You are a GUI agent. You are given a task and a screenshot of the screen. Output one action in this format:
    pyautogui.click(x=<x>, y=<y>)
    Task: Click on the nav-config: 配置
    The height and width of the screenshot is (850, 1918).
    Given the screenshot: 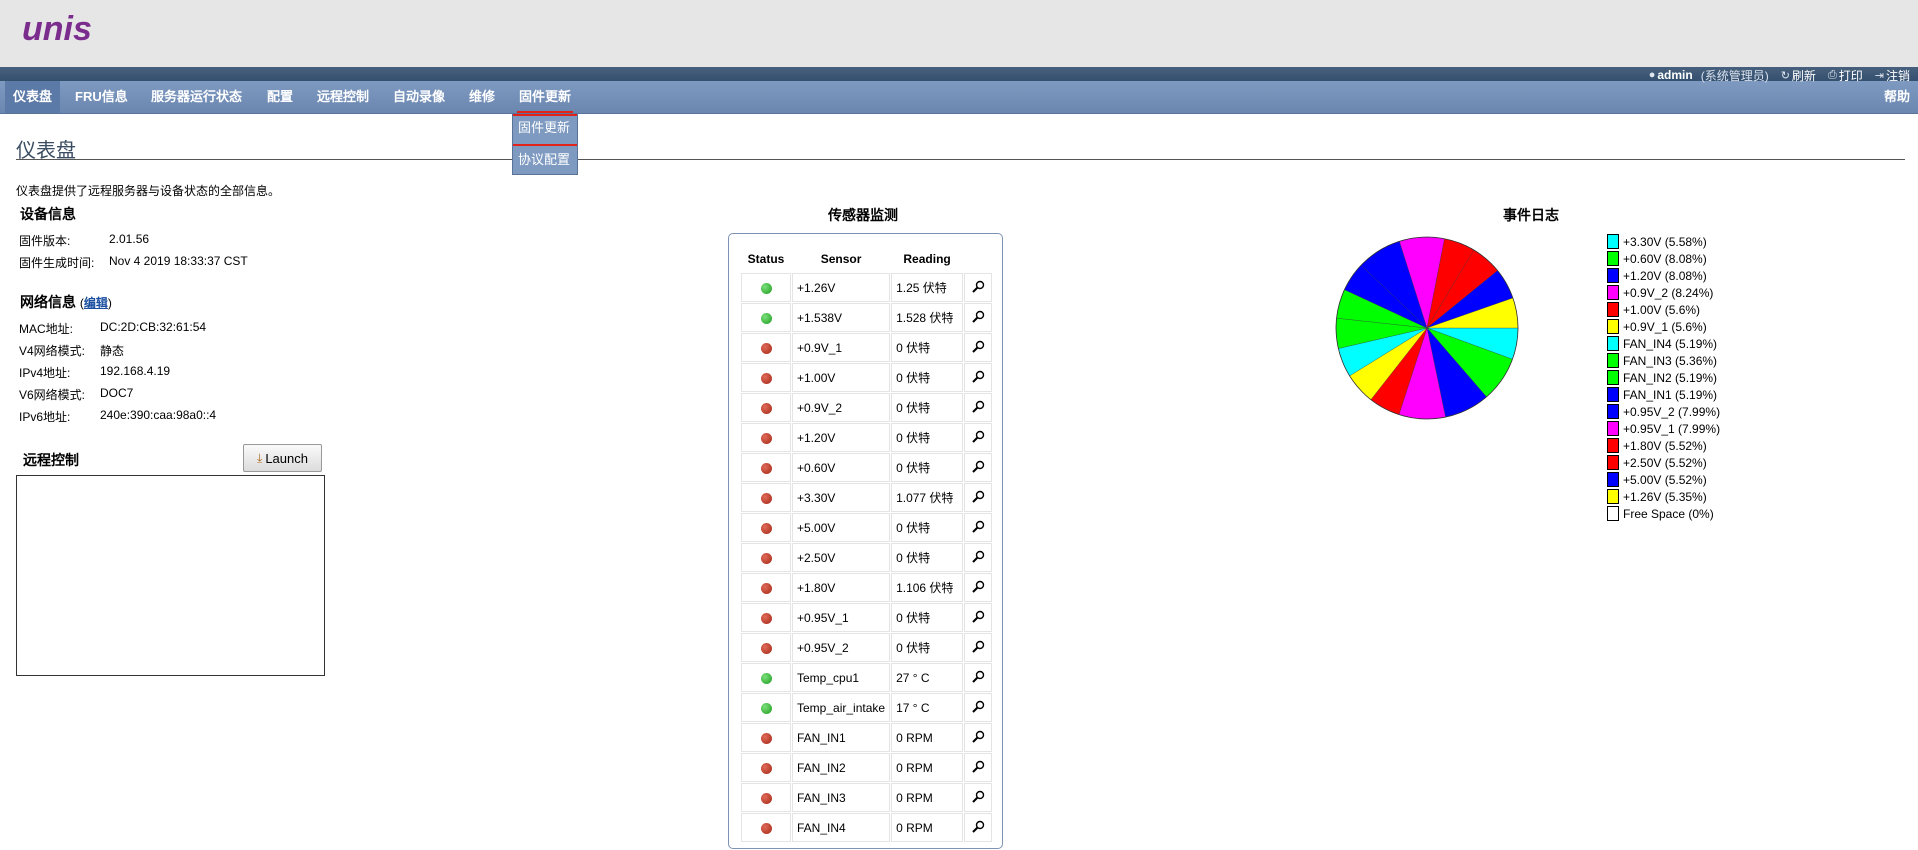 What is the action you would take?
    pyautogui.click(x=280, y=97)
    